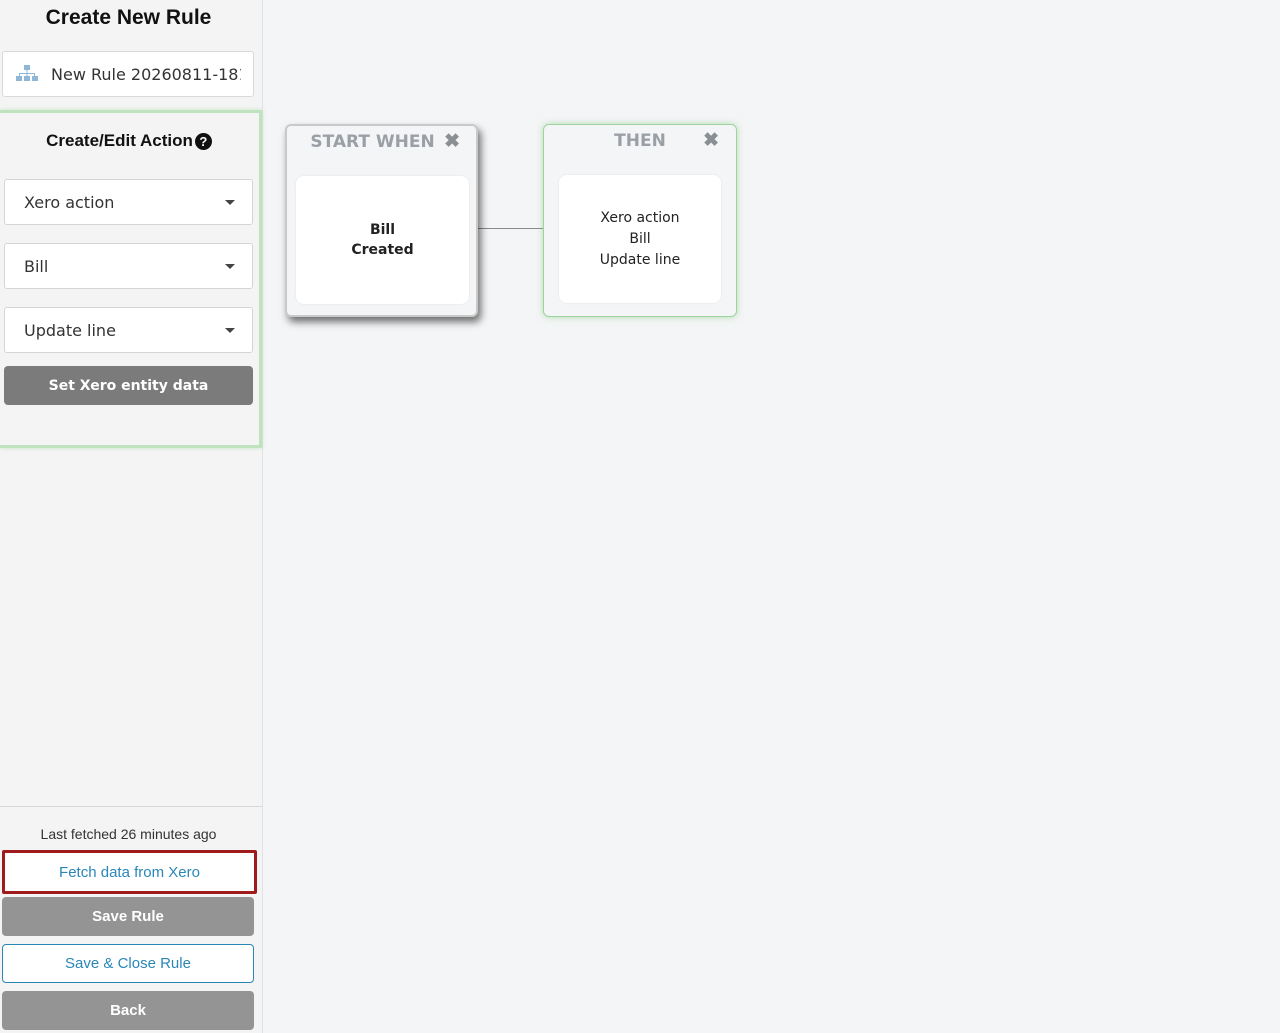 The image size is (1280, 1033). What do you see at coordinates (119, 140) in the screenshot?
I see `action-panel-title-text: Create/Edit Action` at bounding box center [119, 140].